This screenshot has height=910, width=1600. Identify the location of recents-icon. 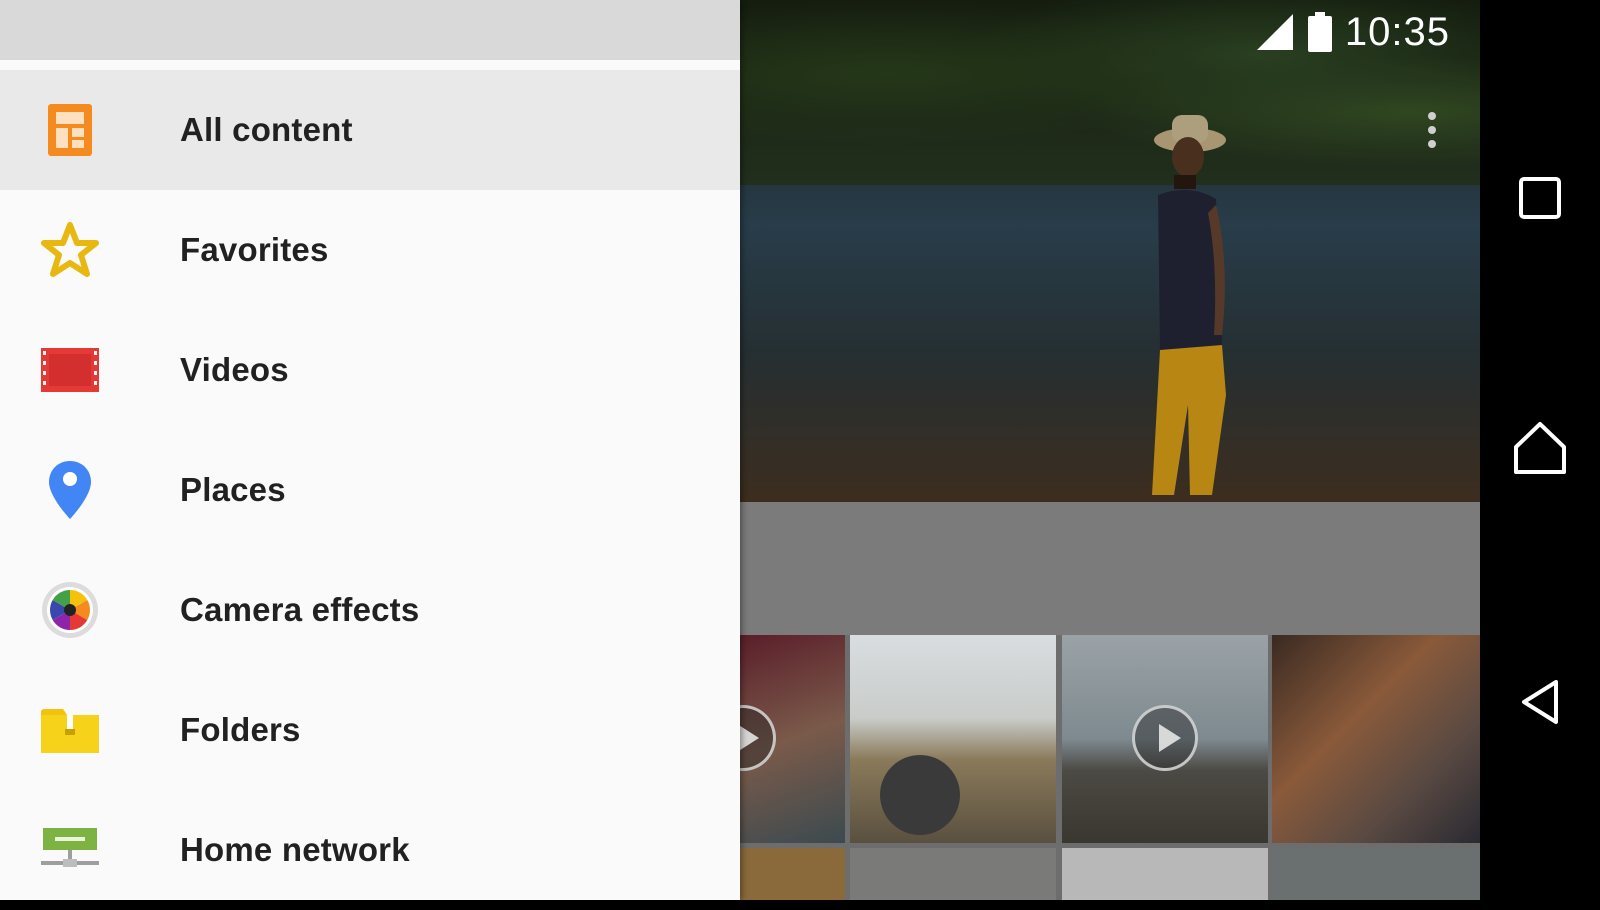
(1540, 198).